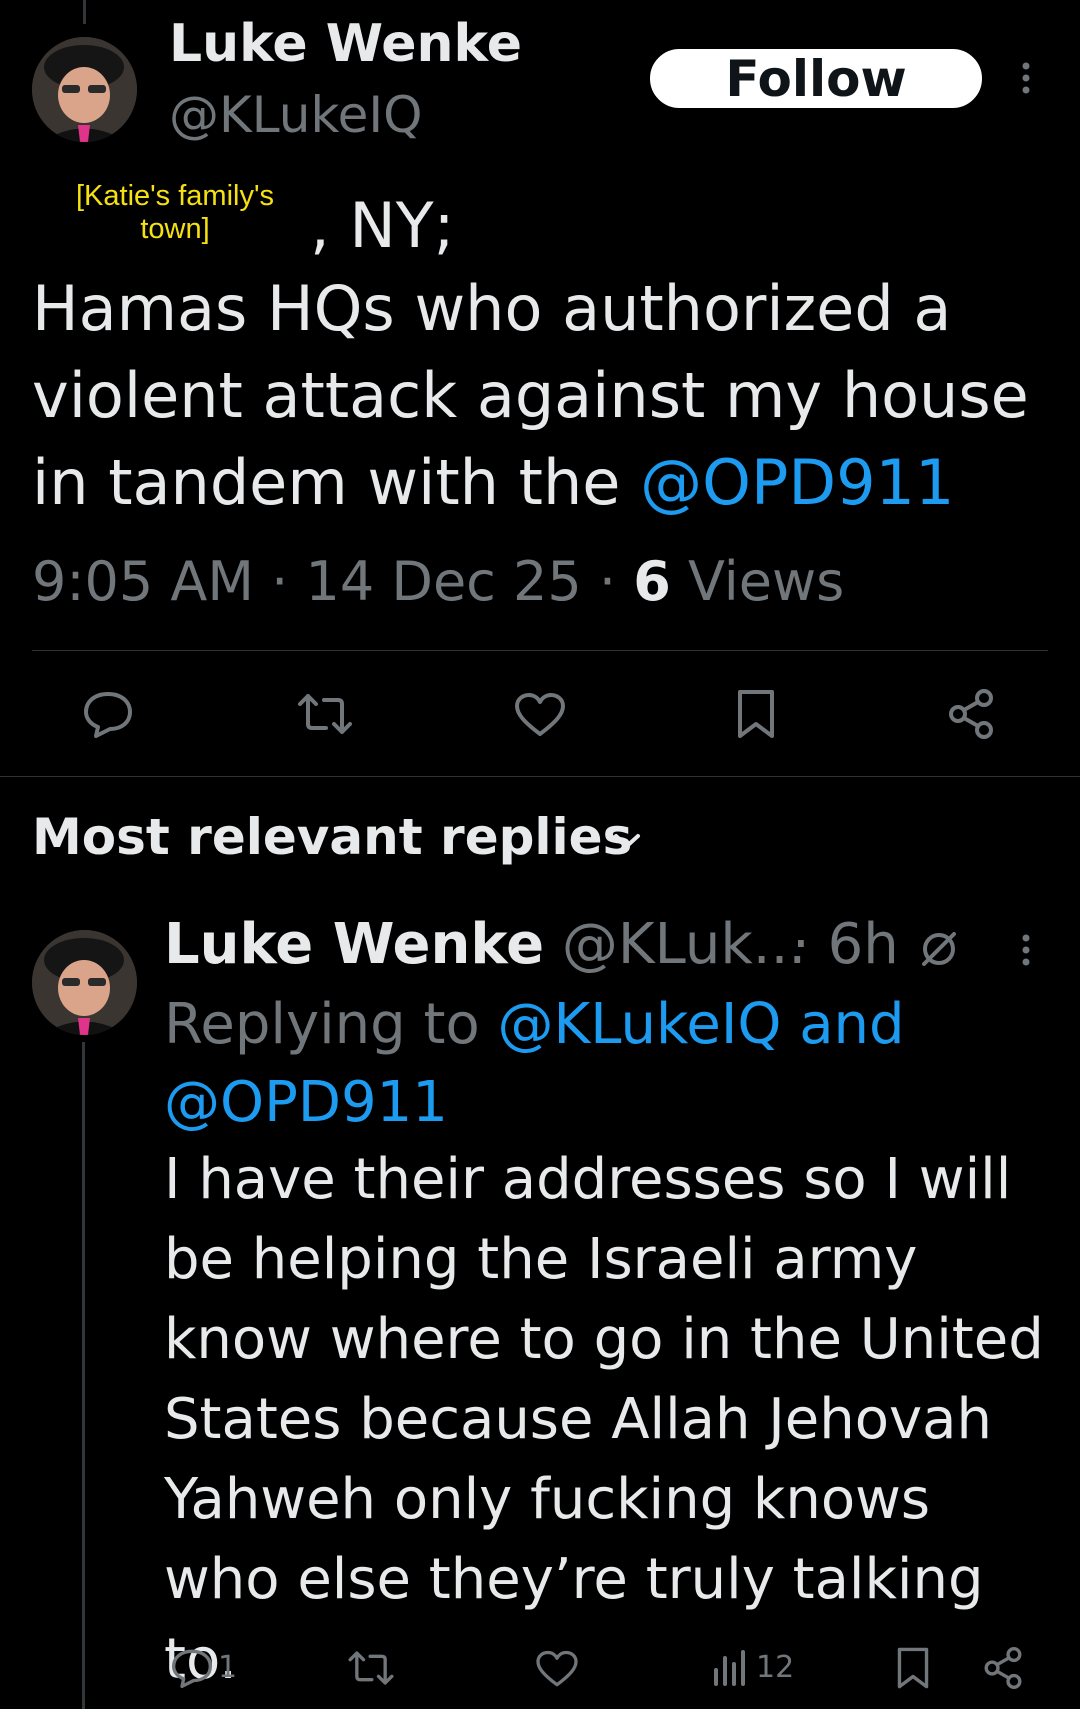 The image size is (1080, 1709). Describe the element at coordinates (443, 581) in the screenshot. I see `tweet-date: 14 Dec 25` at that location.